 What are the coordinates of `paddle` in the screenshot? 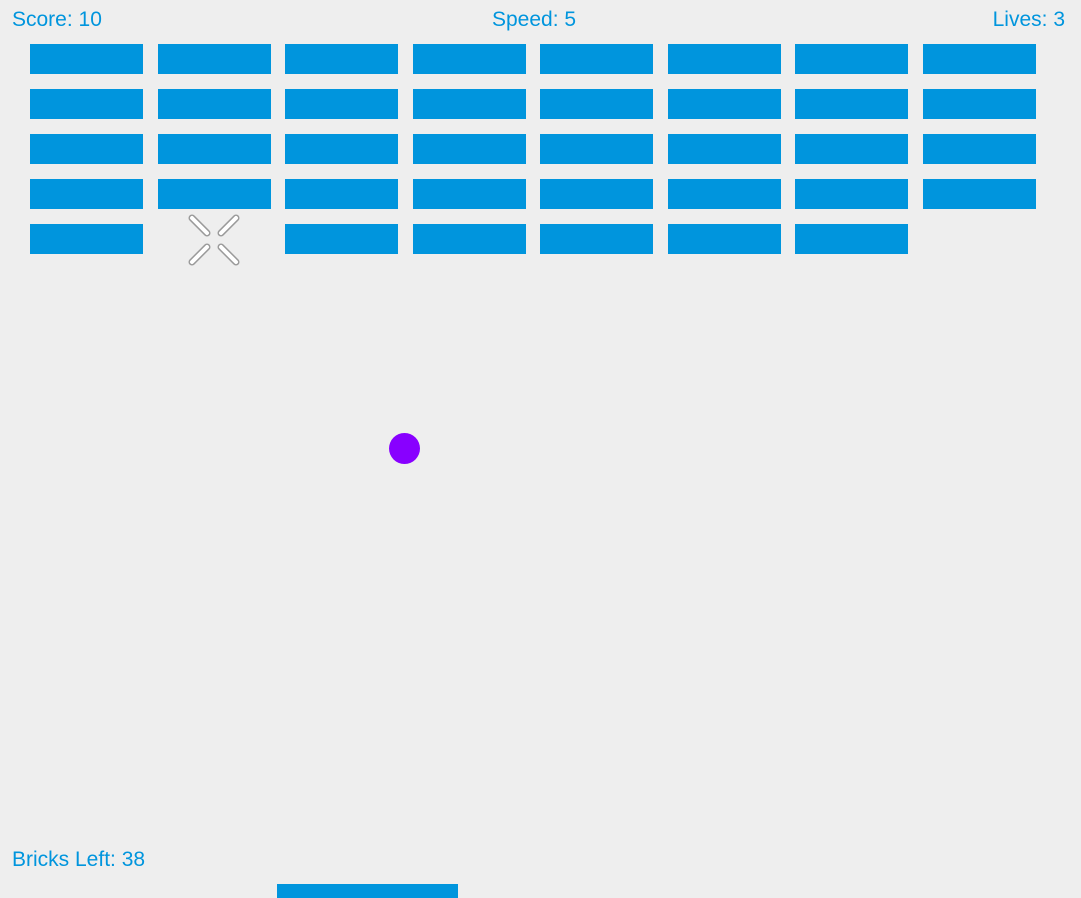 It's located at (367, 891).